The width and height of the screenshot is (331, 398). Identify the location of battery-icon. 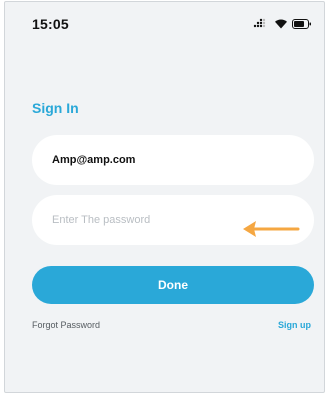
(301, 23).